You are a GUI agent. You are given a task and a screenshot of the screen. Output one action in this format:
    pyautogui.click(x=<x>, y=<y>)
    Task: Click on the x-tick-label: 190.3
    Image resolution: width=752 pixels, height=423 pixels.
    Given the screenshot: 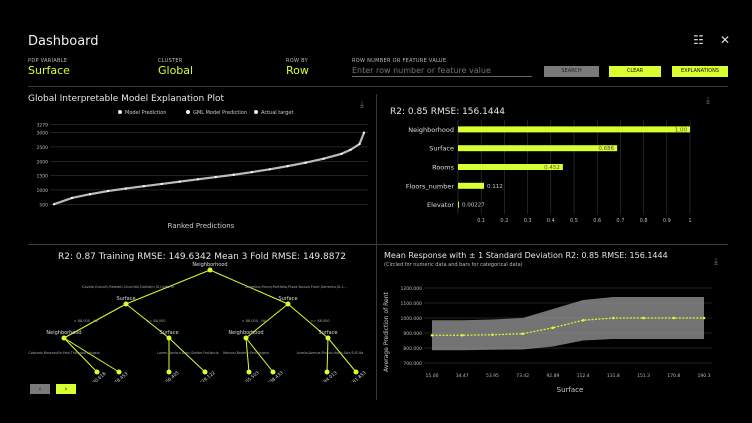 What is the action you would take?
    pyautogui.click(x=704, y=376)
    